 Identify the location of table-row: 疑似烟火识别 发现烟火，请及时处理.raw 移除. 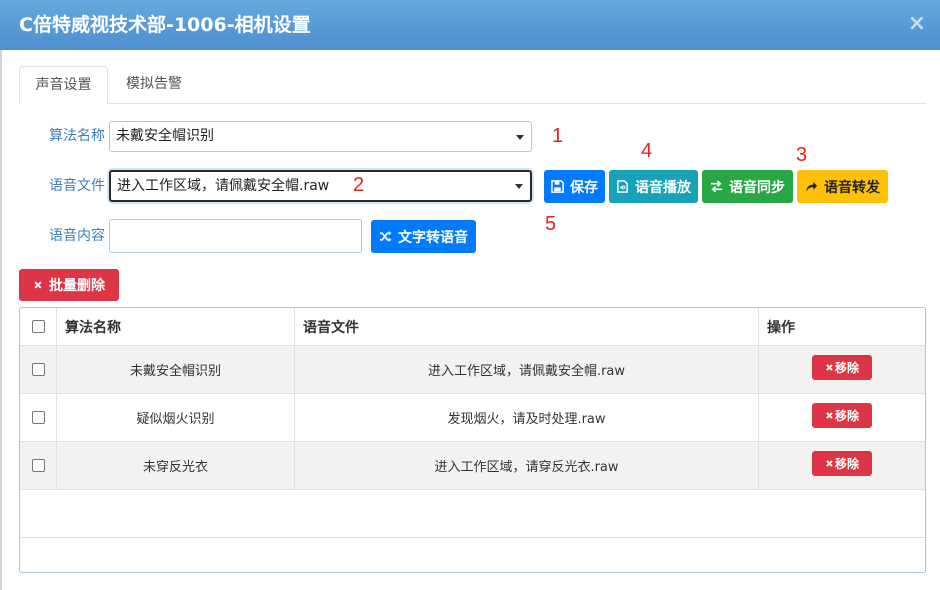
(472, 418).